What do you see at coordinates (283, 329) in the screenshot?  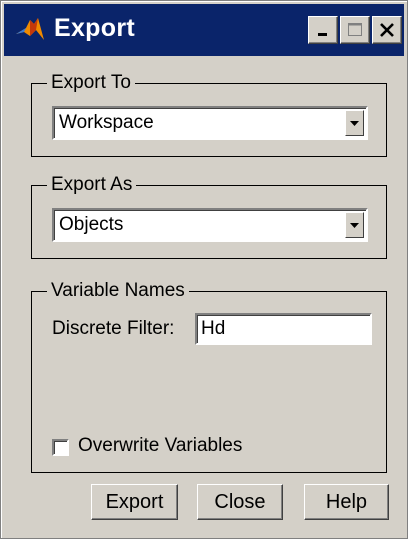 I see `discrete-filter-input` at bounding box center [283, 329].